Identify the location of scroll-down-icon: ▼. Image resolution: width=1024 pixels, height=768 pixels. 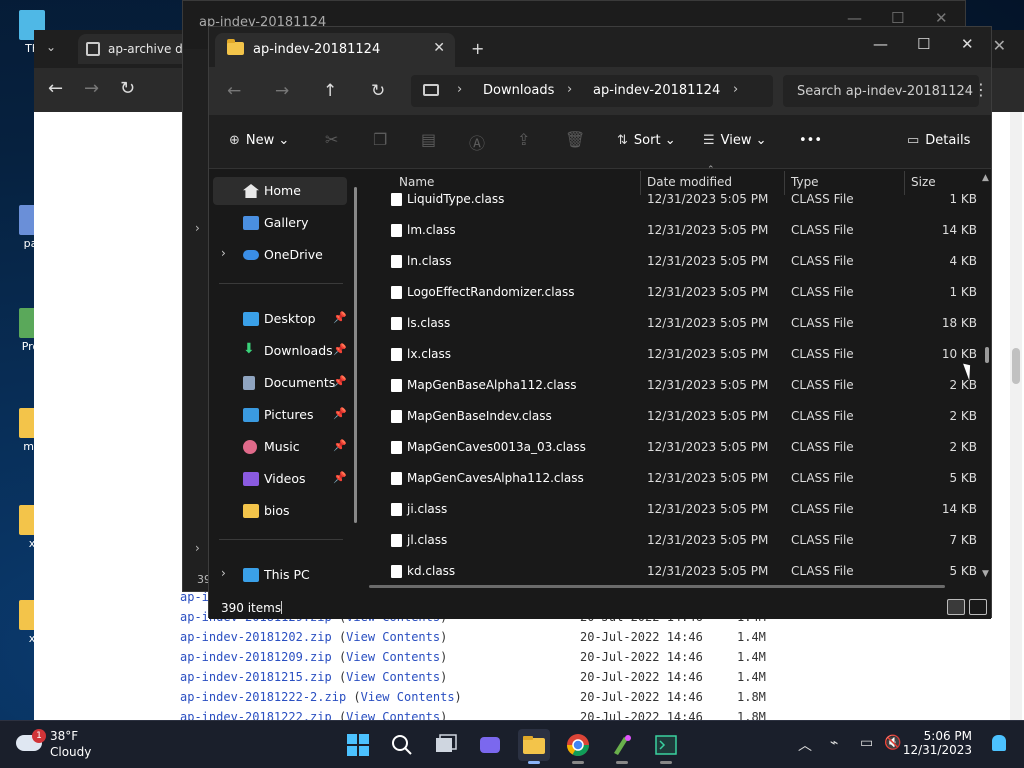
(985, 574).